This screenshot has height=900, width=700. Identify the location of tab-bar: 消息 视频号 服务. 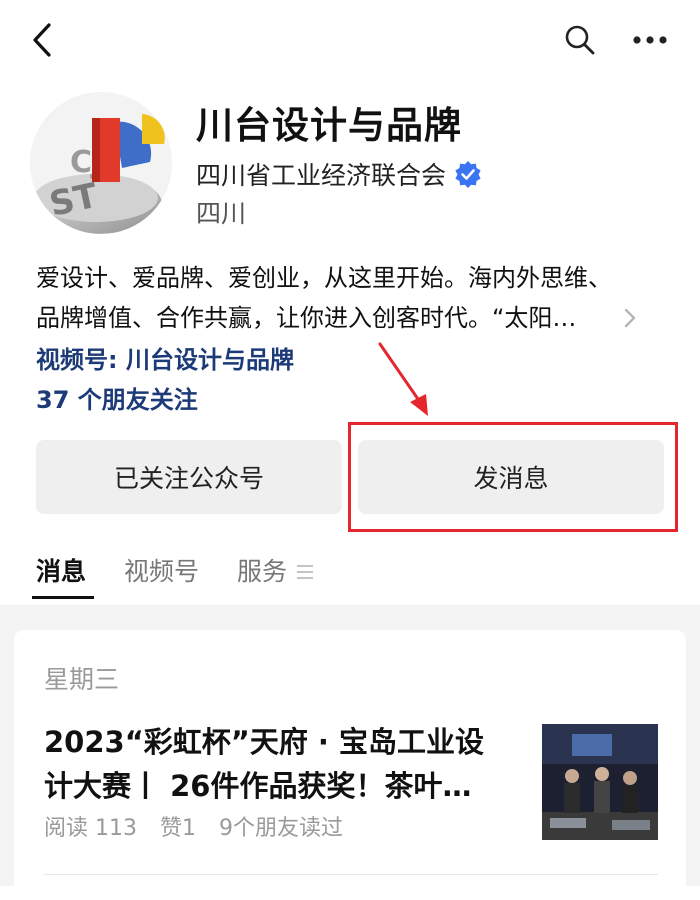
(180, 577).